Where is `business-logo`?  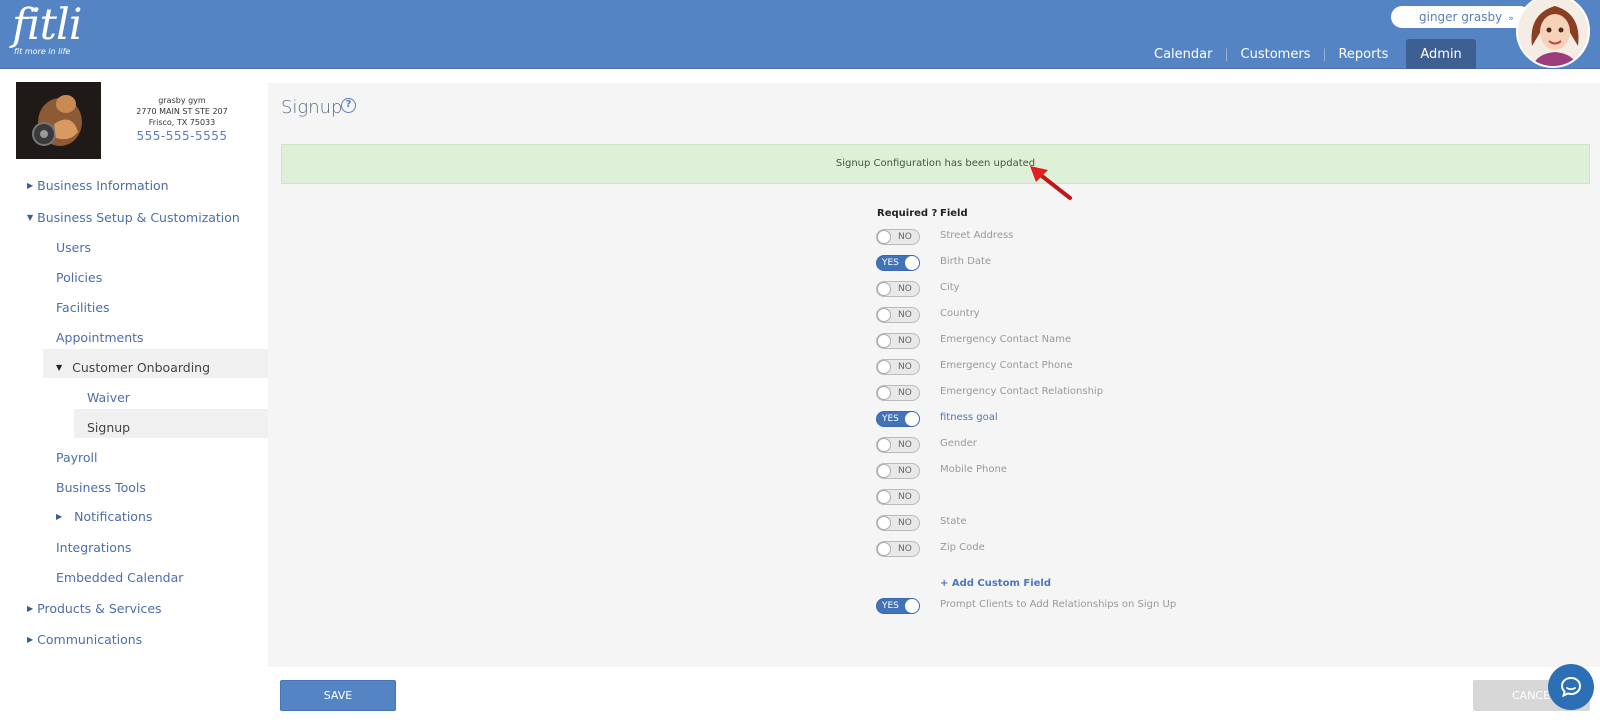
business-logo is located at coordinates (58, 120).